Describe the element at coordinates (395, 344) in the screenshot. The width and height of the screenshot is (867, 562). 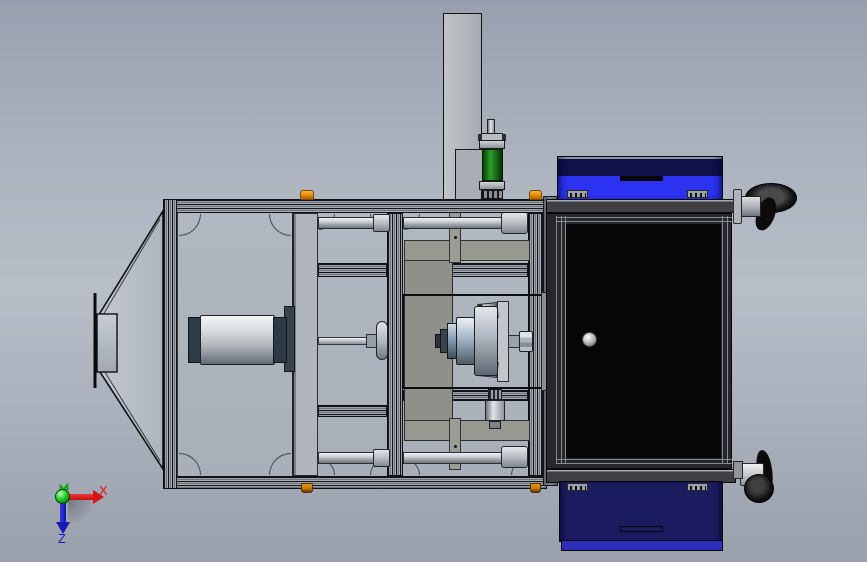
I see `frame-mid-column` at that location.